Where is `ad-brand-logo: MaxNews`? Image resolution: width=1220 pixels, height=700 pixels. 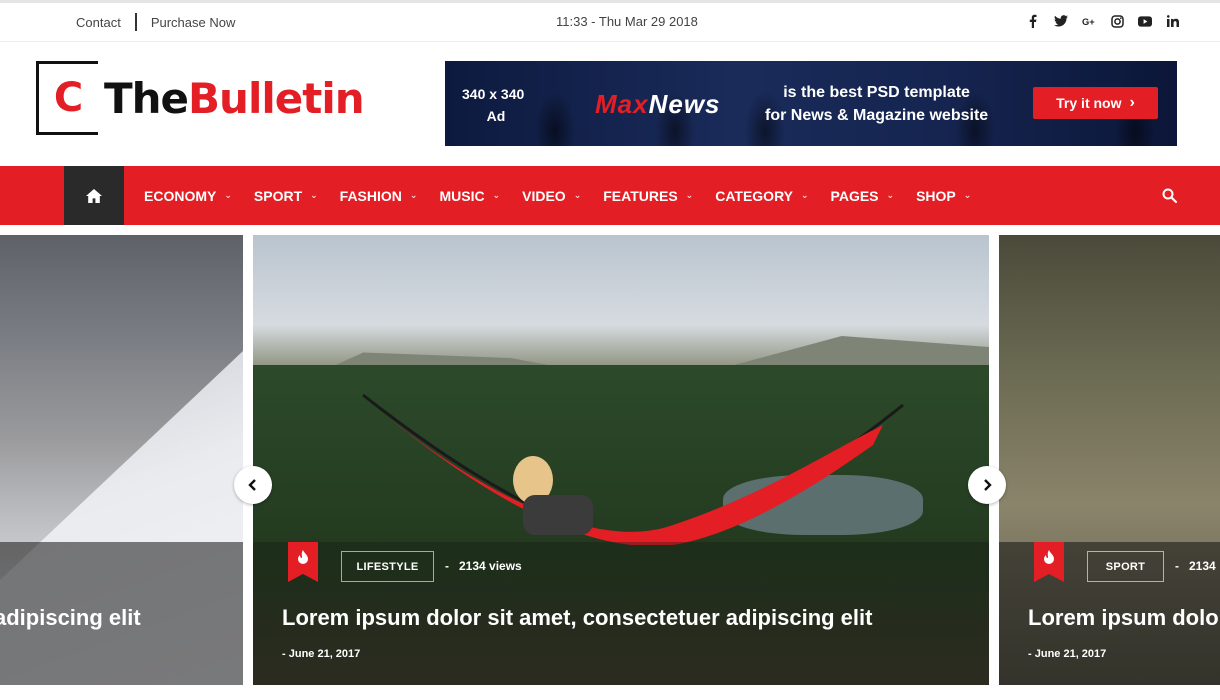
ad-brand-logo: MaxNews is located at coordinates (658, 104).